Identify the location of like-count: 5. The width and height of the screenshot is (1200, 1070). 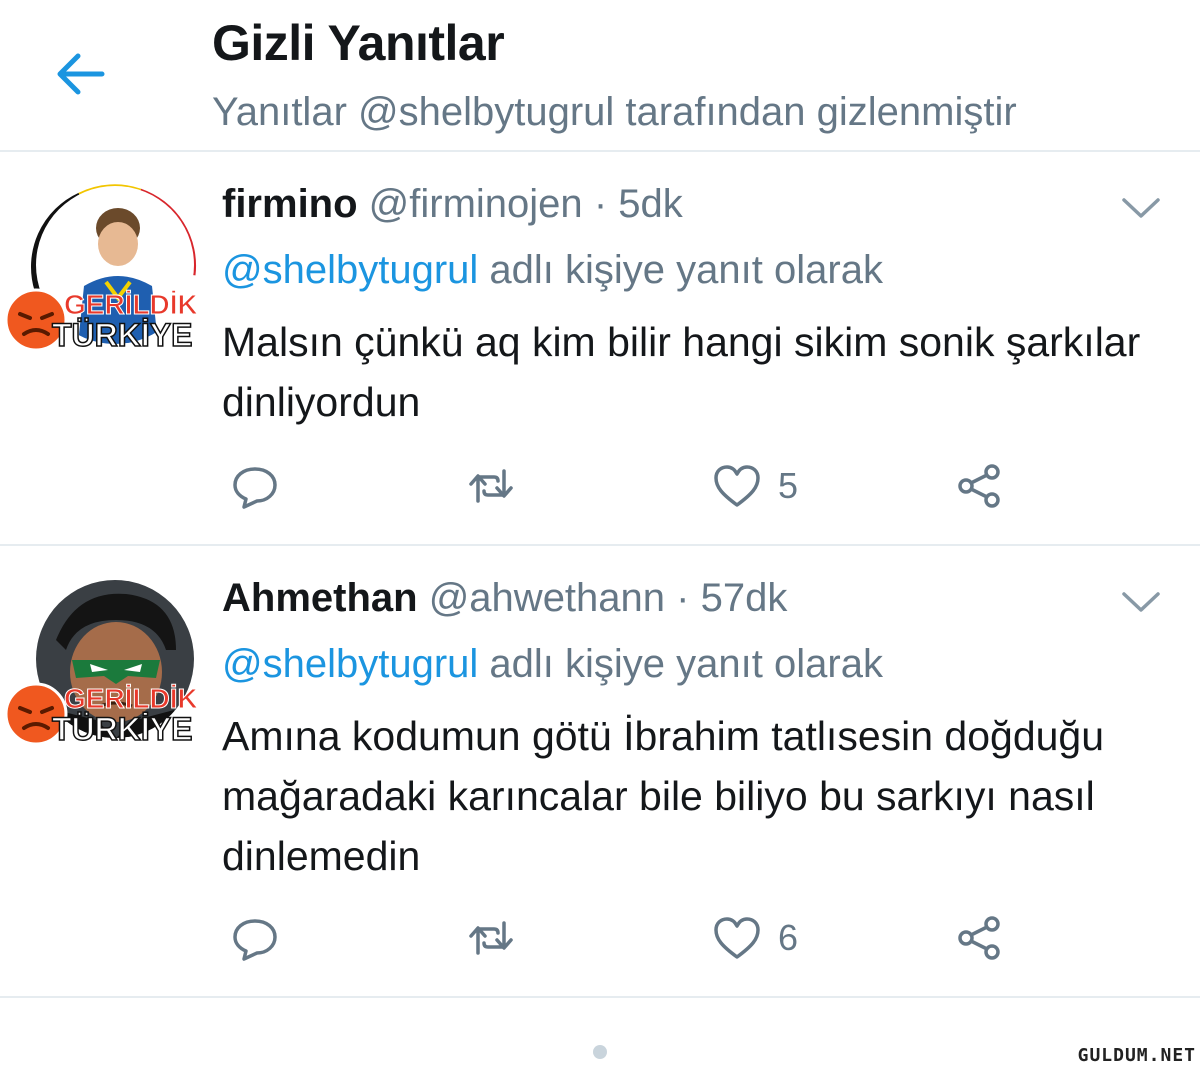
(788, 485).